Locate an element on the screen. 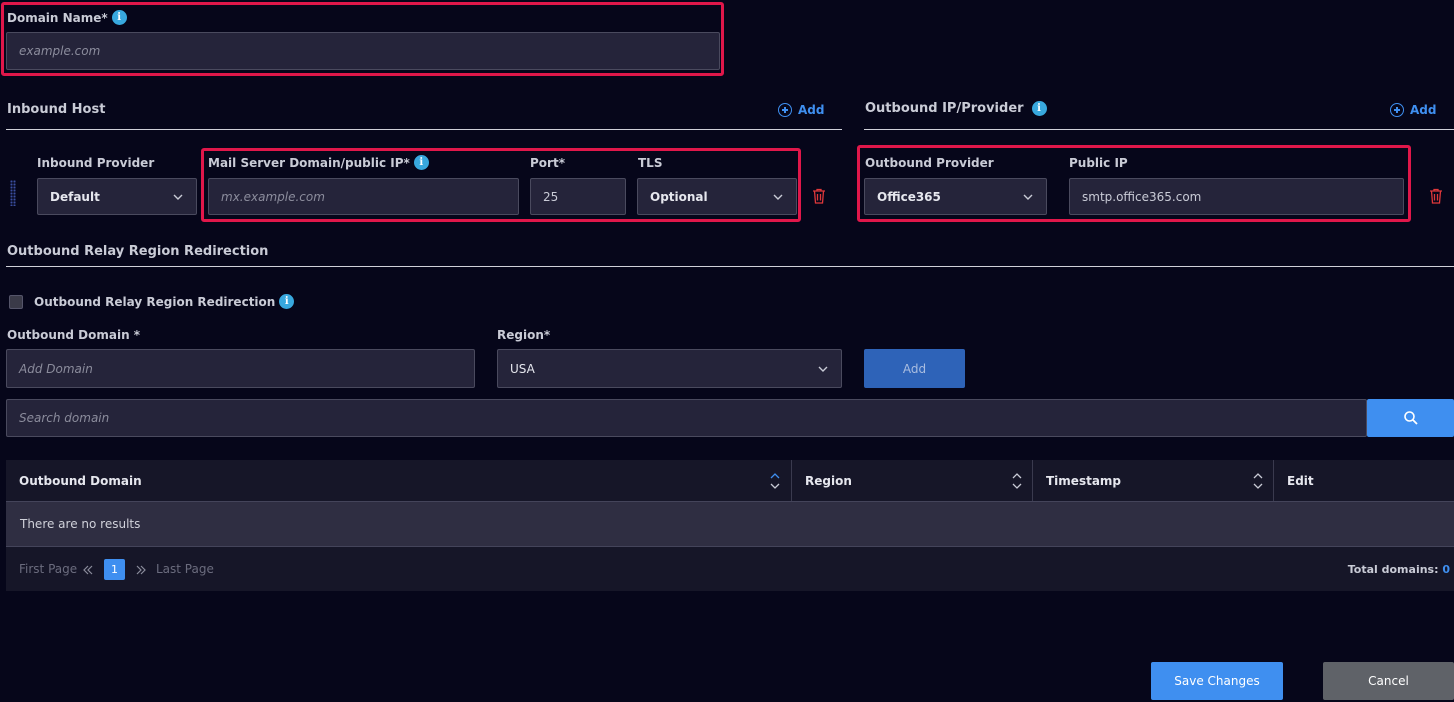 This screenshot has width=1454, height=702. search-button is located at coordinates (1410, 418).